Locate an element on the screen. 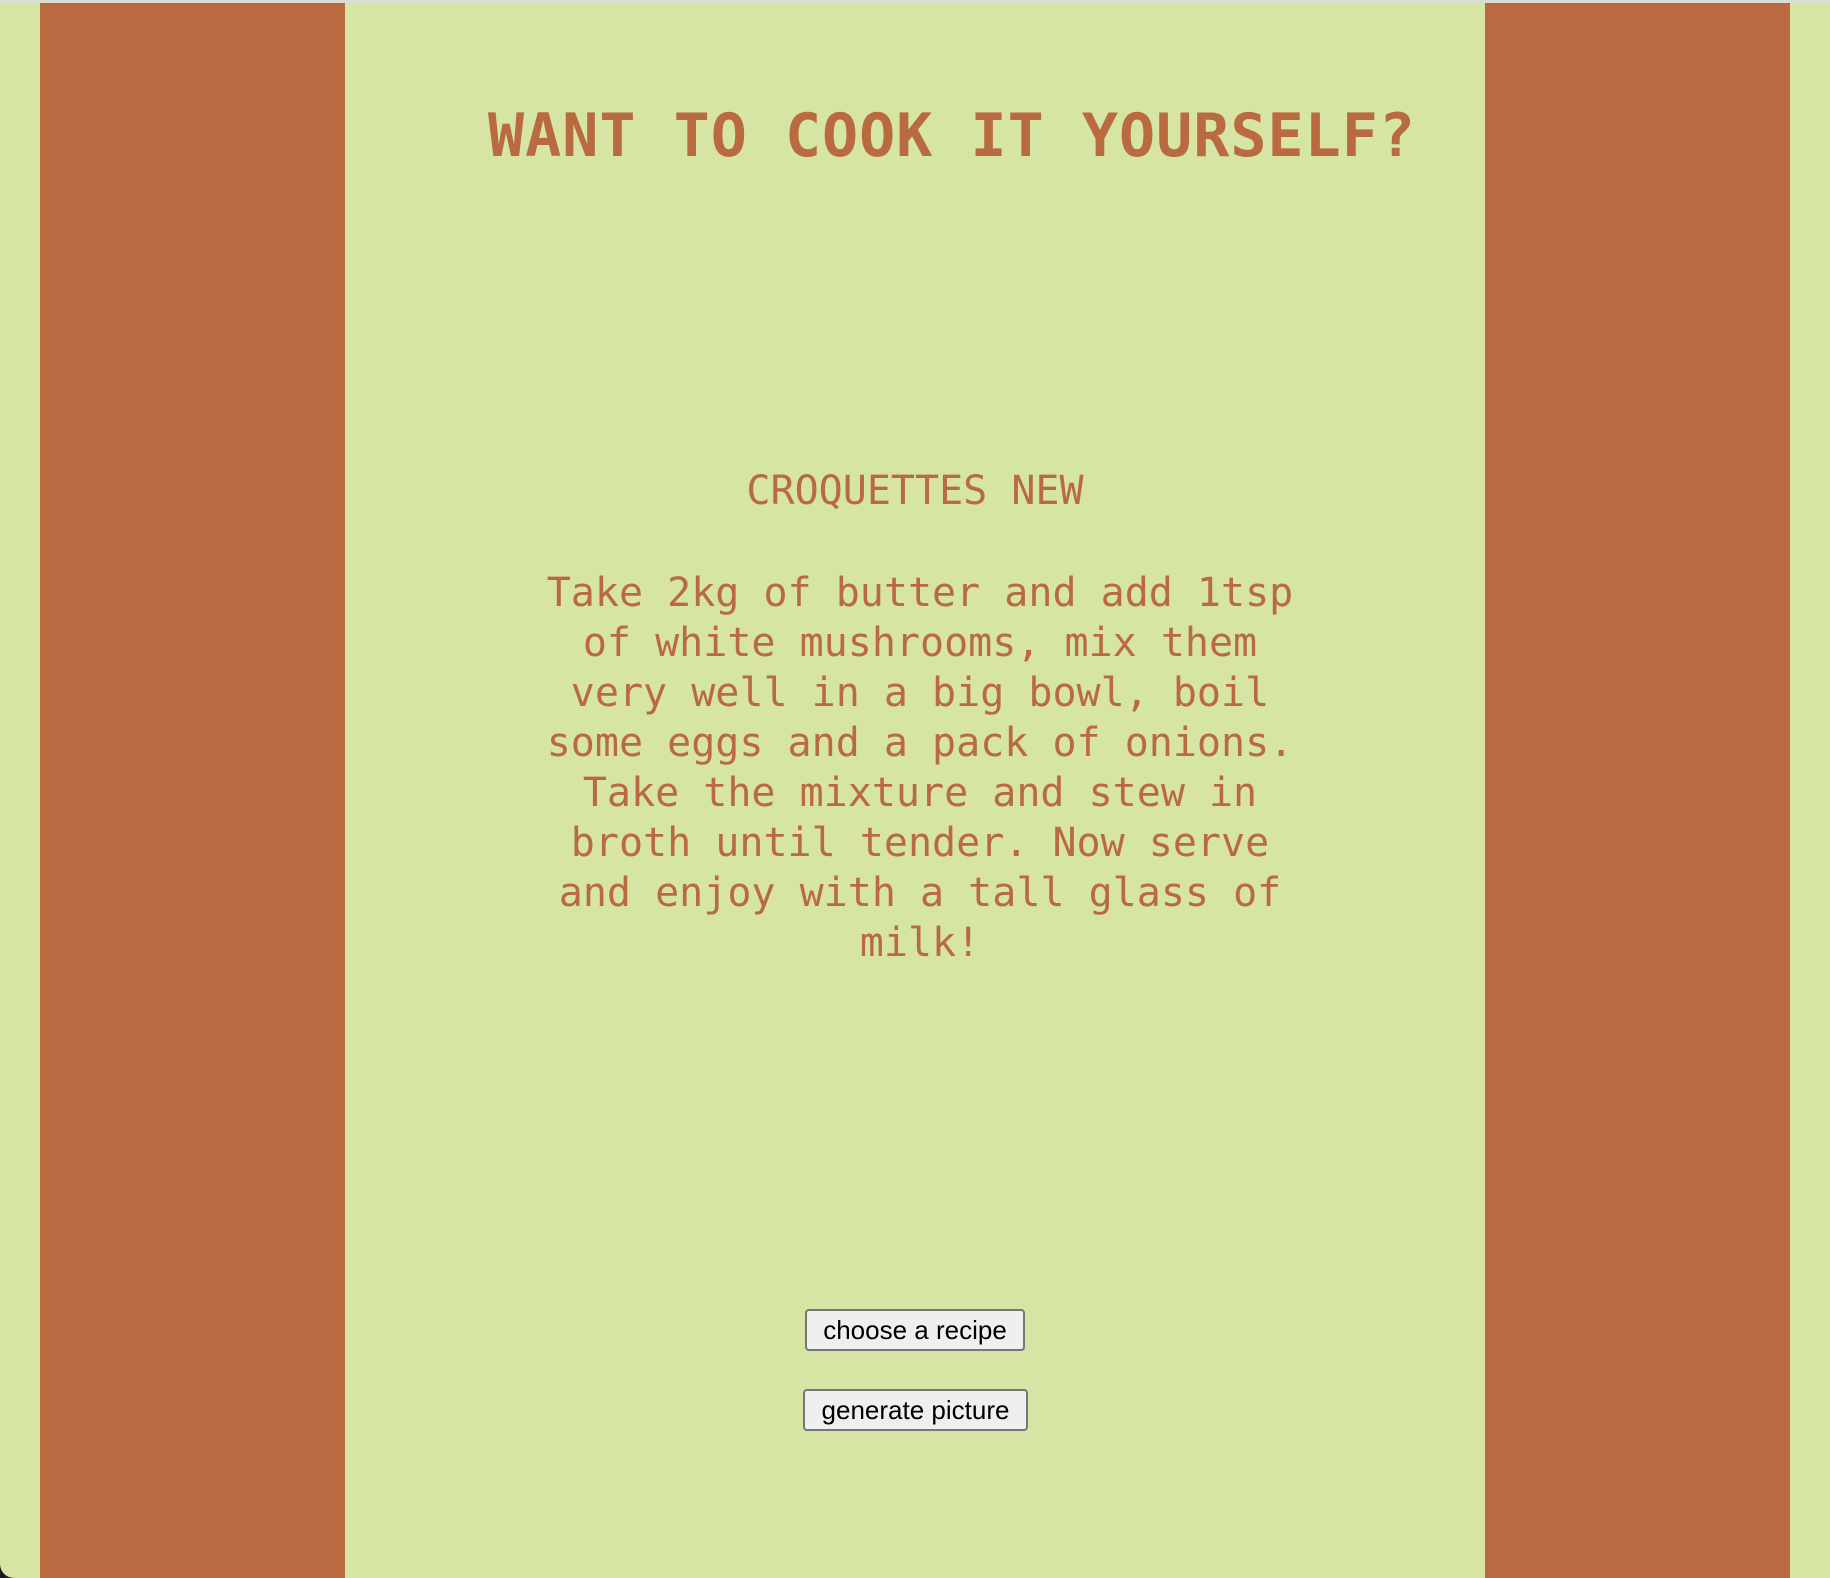 Image resolution: width=1830 pixels, height=1578 pixels. choose-recipe-button: choose a recipe is located at coordinates (915, 1330).